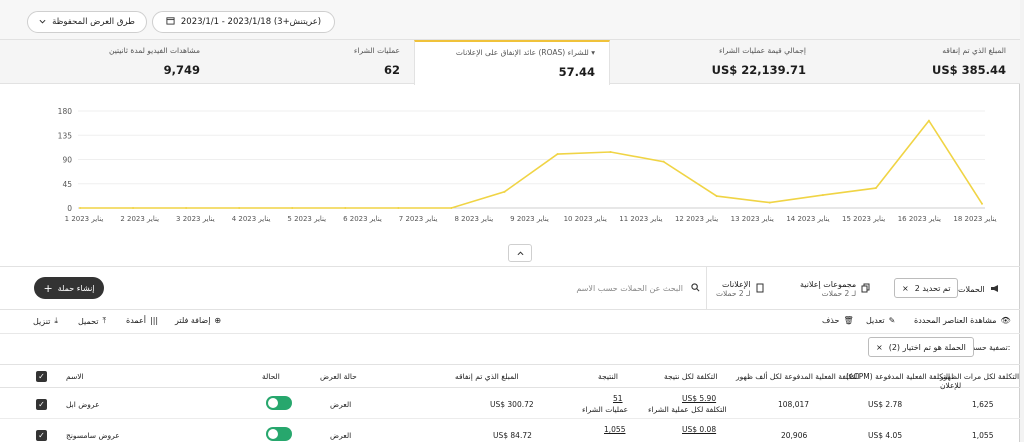  I want to click on saved-views-label: طرق العرض المحفوظة, so click(93, 22).